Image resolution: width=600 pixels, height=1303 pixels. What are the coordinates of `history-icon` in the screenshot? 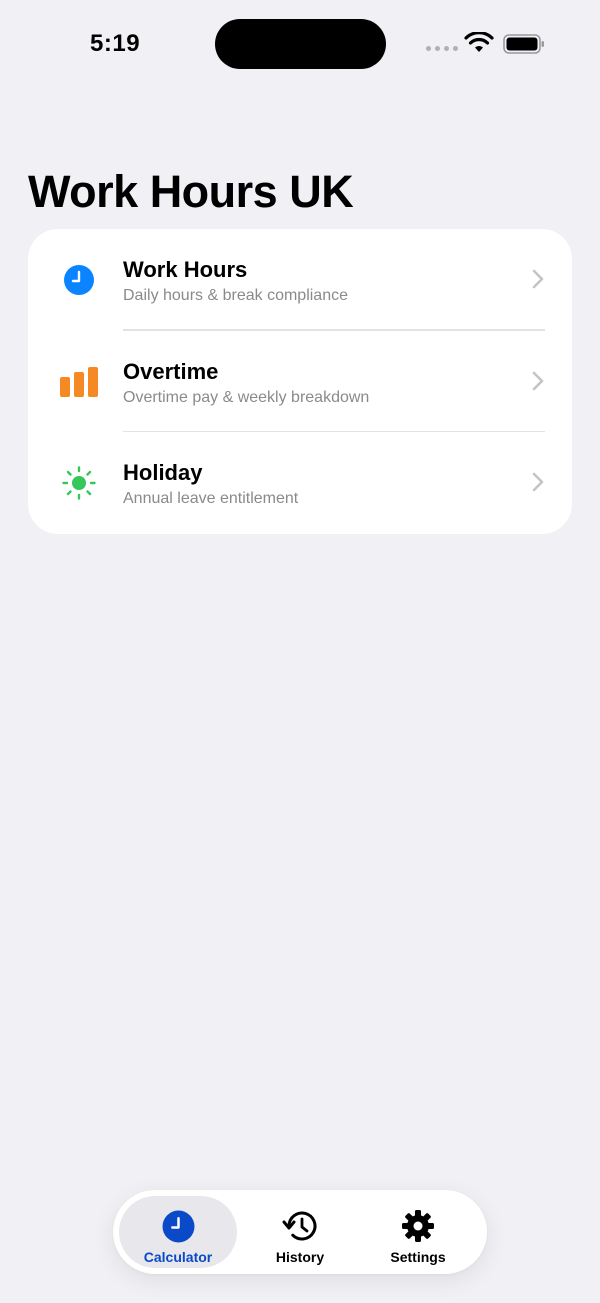 It's located at (300, 1226).